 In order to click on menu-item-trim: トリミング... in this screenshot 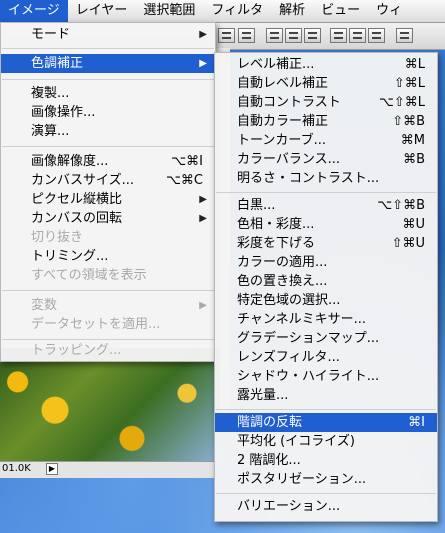, I will do `click(108, 256)`.